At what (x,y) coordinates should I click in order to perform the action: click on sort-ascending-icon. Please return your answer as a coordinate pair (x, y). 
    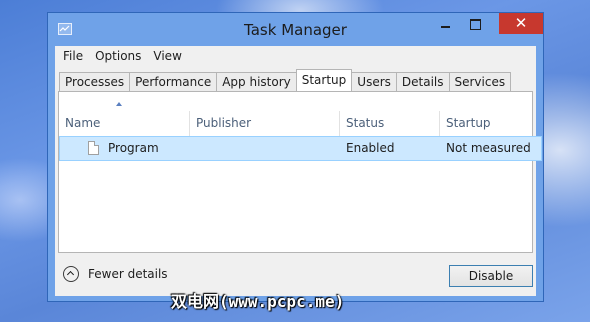
    Looking at the image, I should click on (119, 104).